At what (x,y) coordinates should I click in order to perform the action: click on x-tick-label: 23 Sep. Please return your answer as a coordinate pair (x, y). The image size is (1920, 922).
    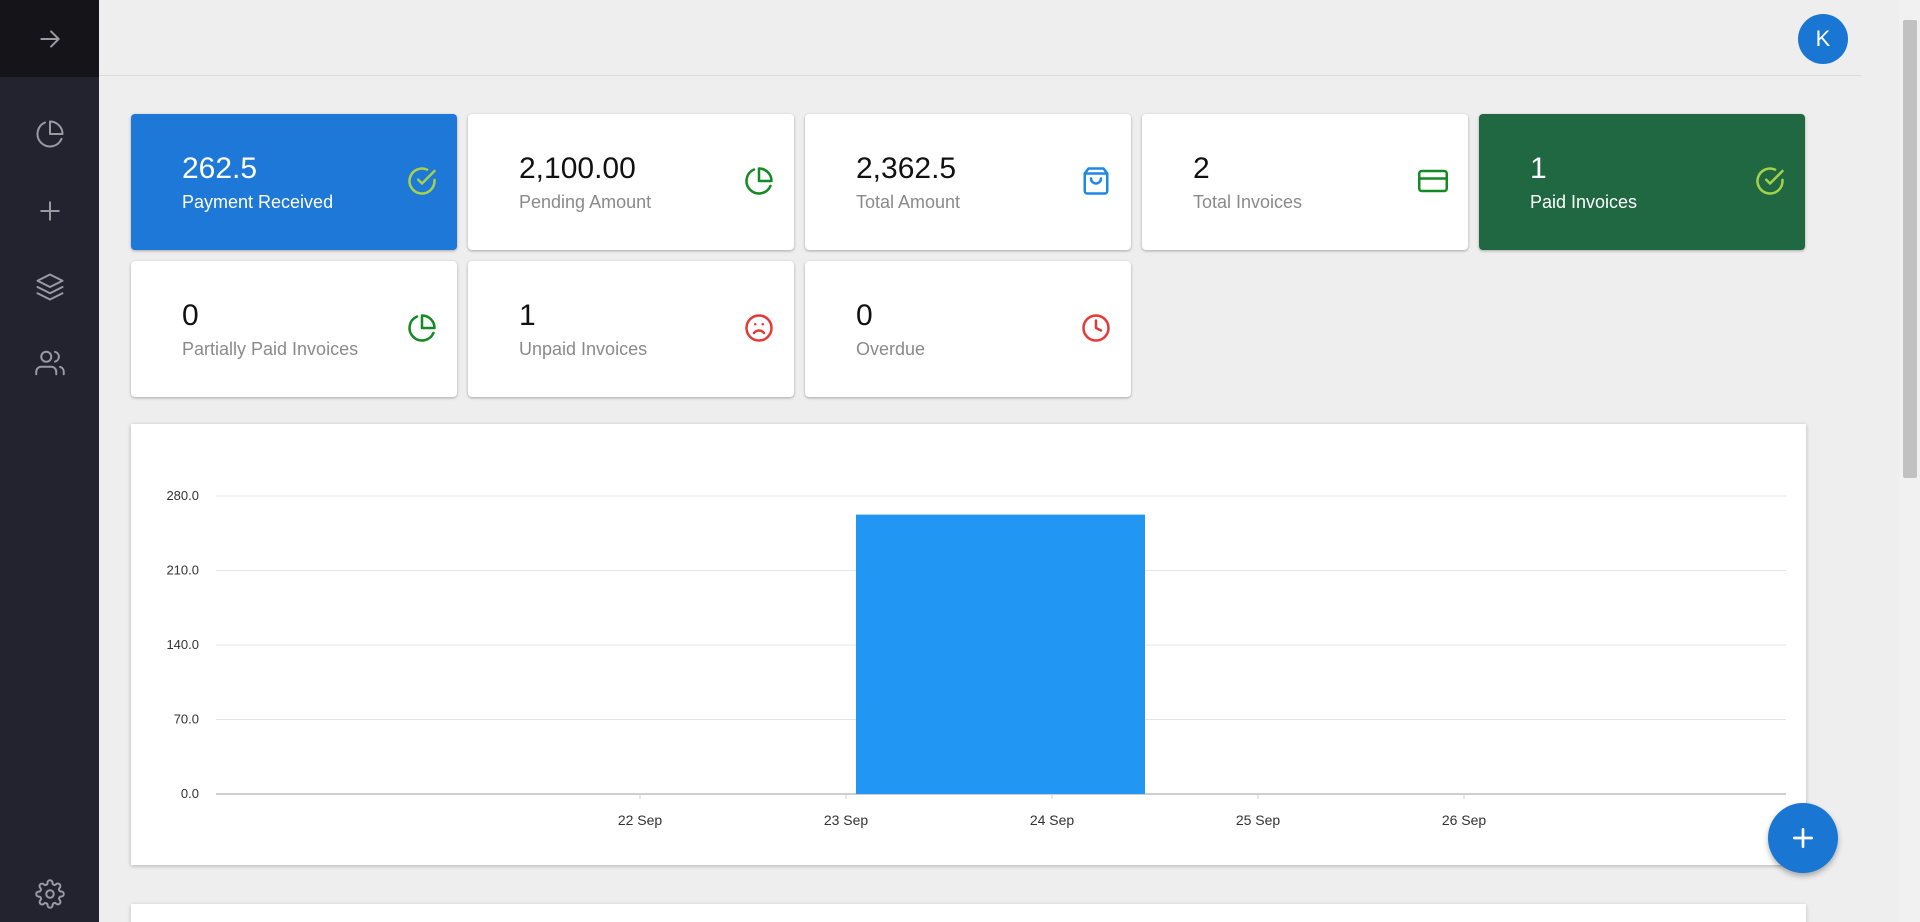
    Looking at the image, I should click on (846, 820).